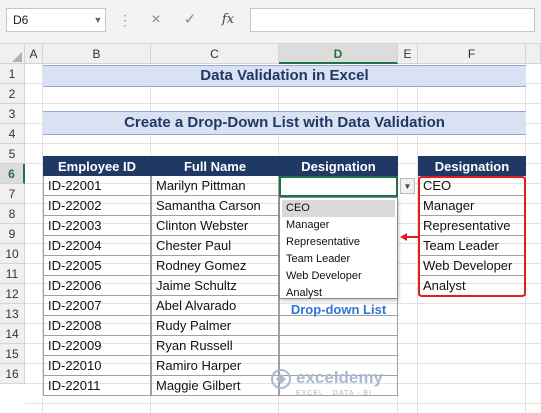  Describe the element at coordinates (215, 386) in the screenshot. I see `full-name-cell: Maggie Gilbert` at that location.